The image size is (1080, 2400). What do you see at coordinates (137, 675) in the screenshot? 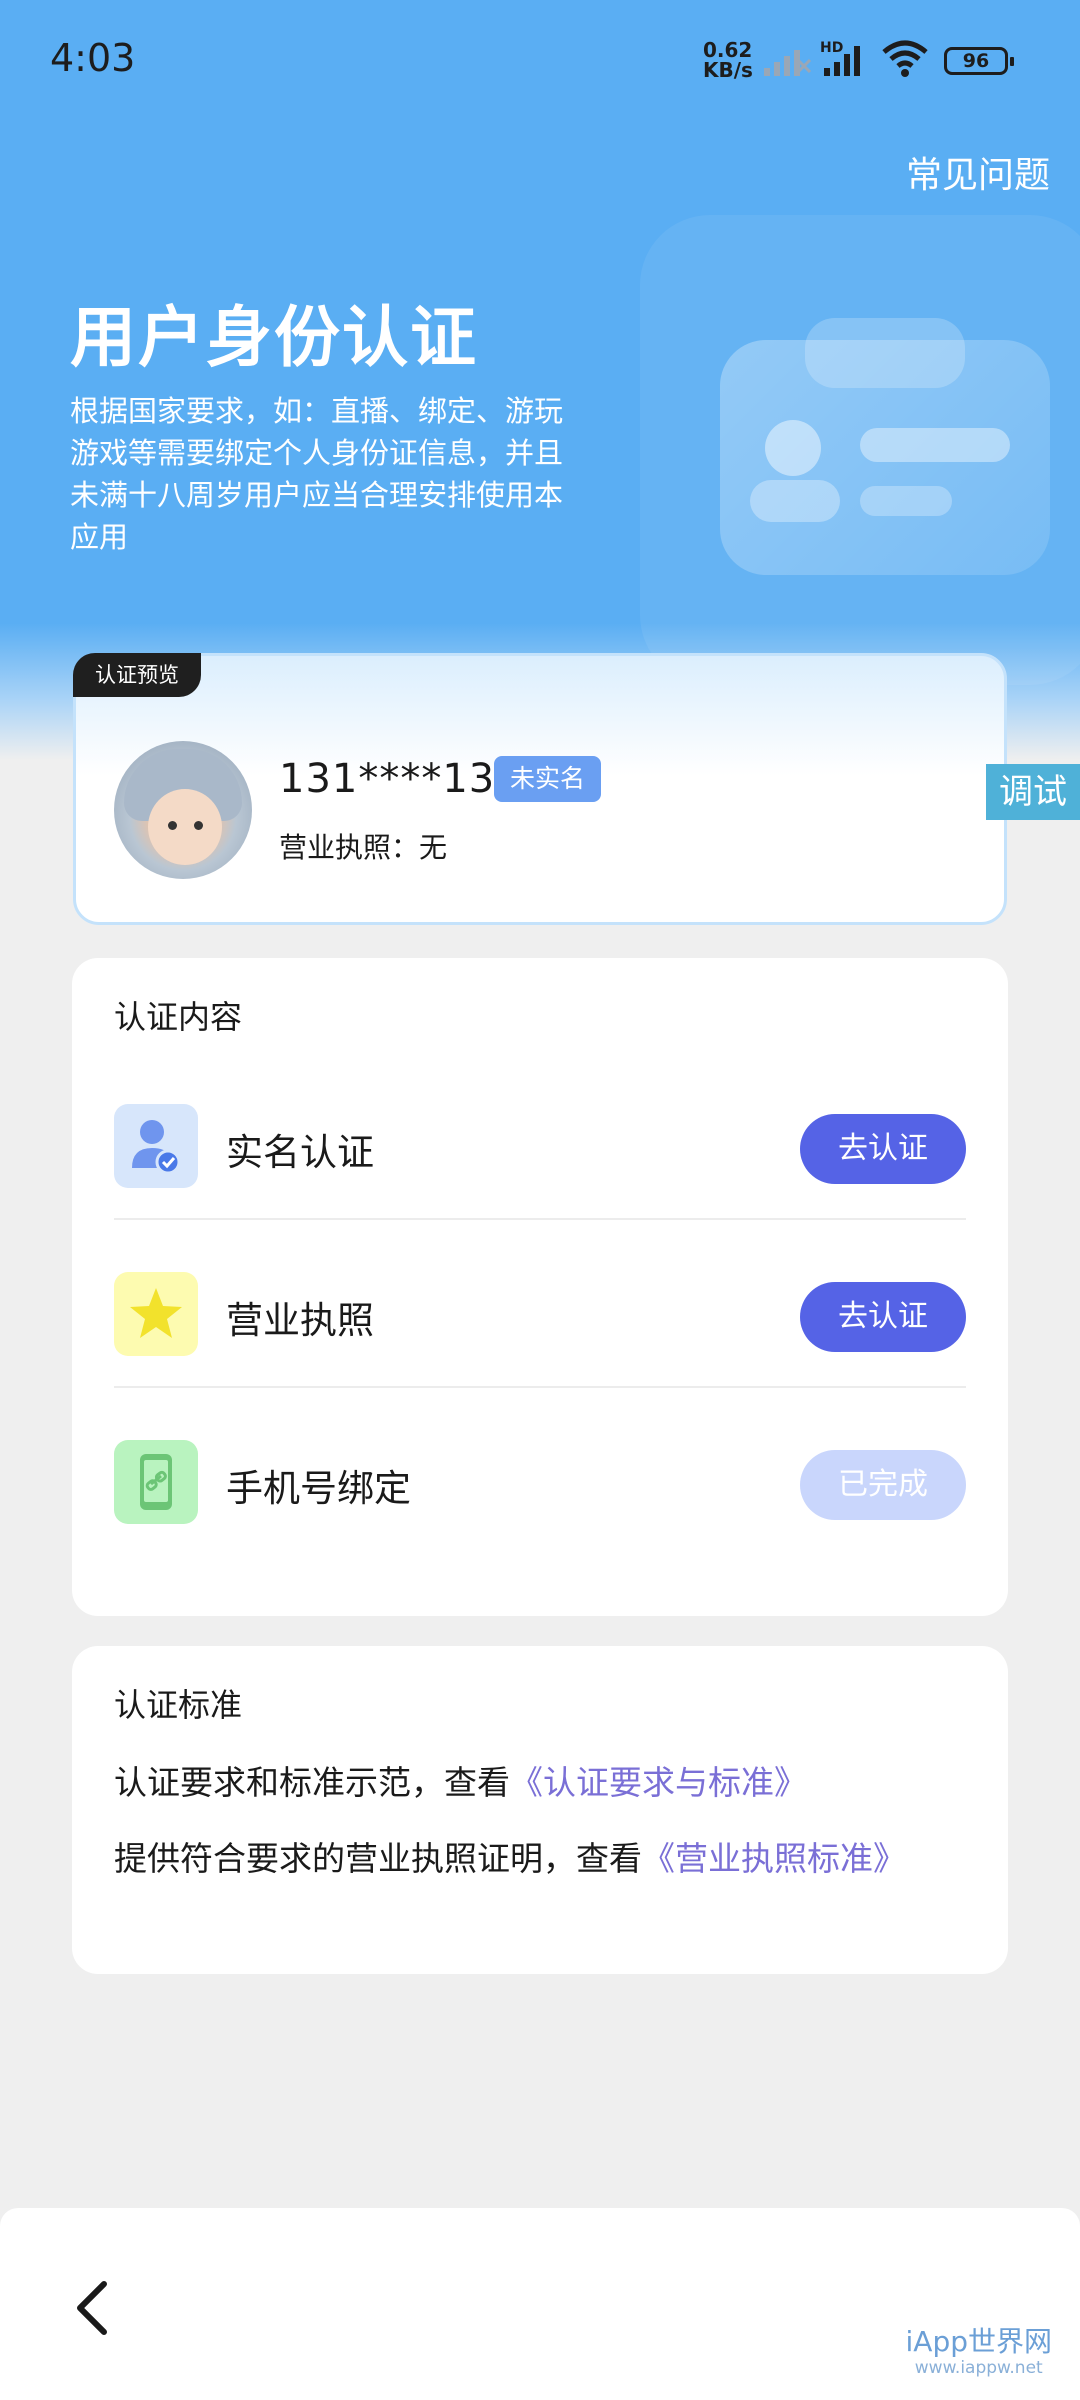
I see `preview-tag: 认证预览` at bounding box center [137, 675].